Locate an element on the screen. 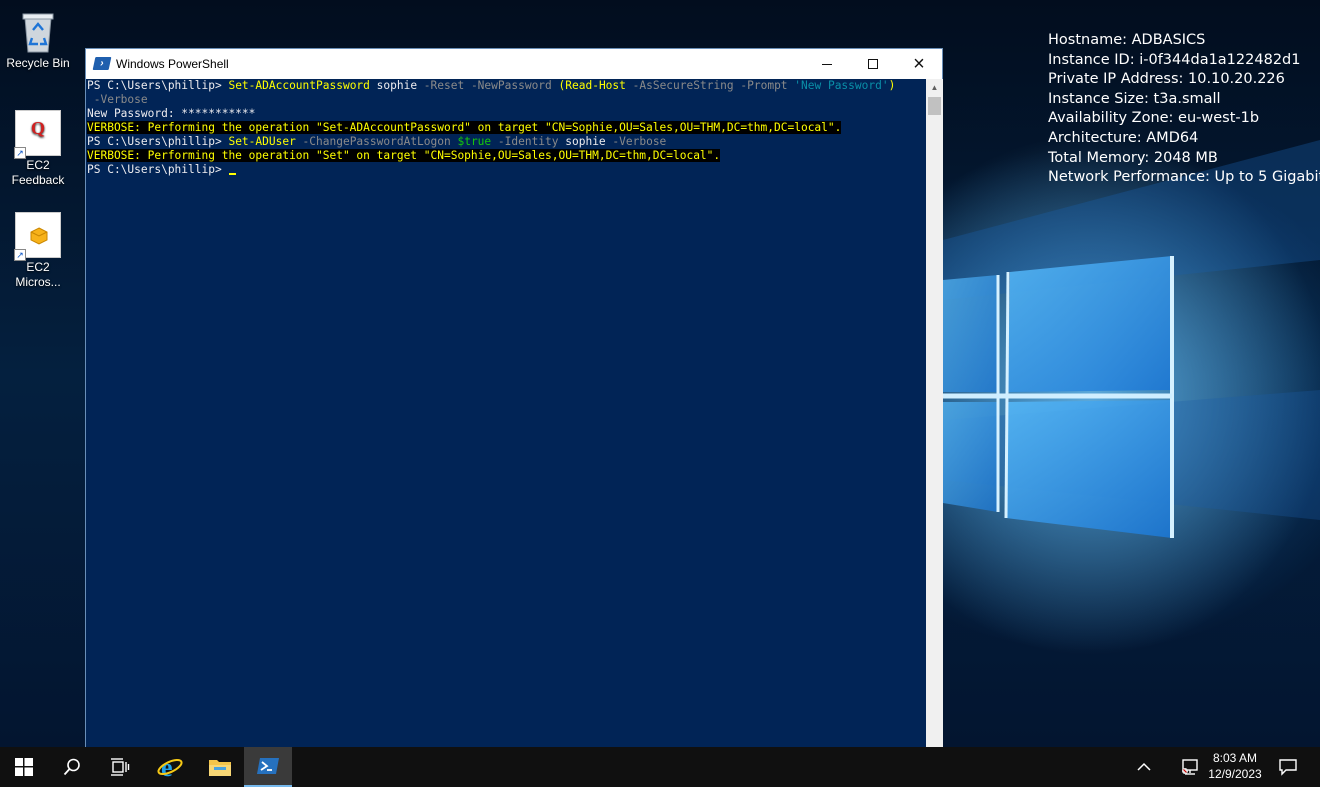 The height and width of the screenshot is (787, 1320). powershell-icon: › is located at coordinates (102, 63).